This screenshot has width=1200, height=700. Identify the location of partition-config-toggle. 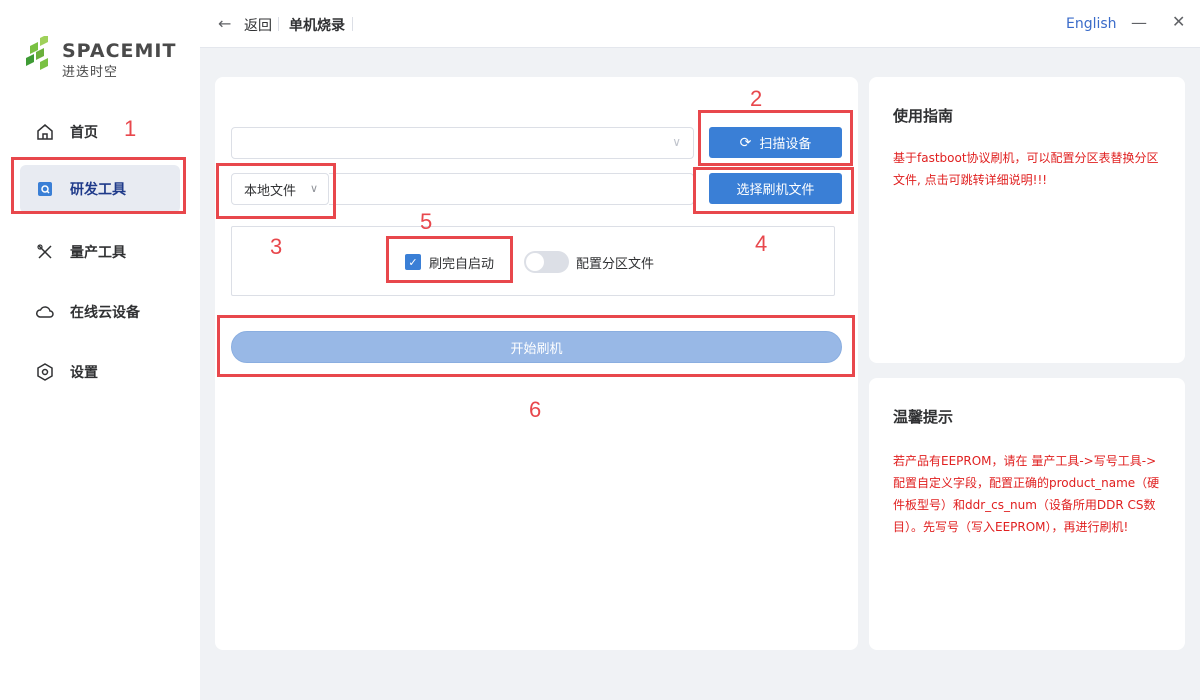
(546, 262).